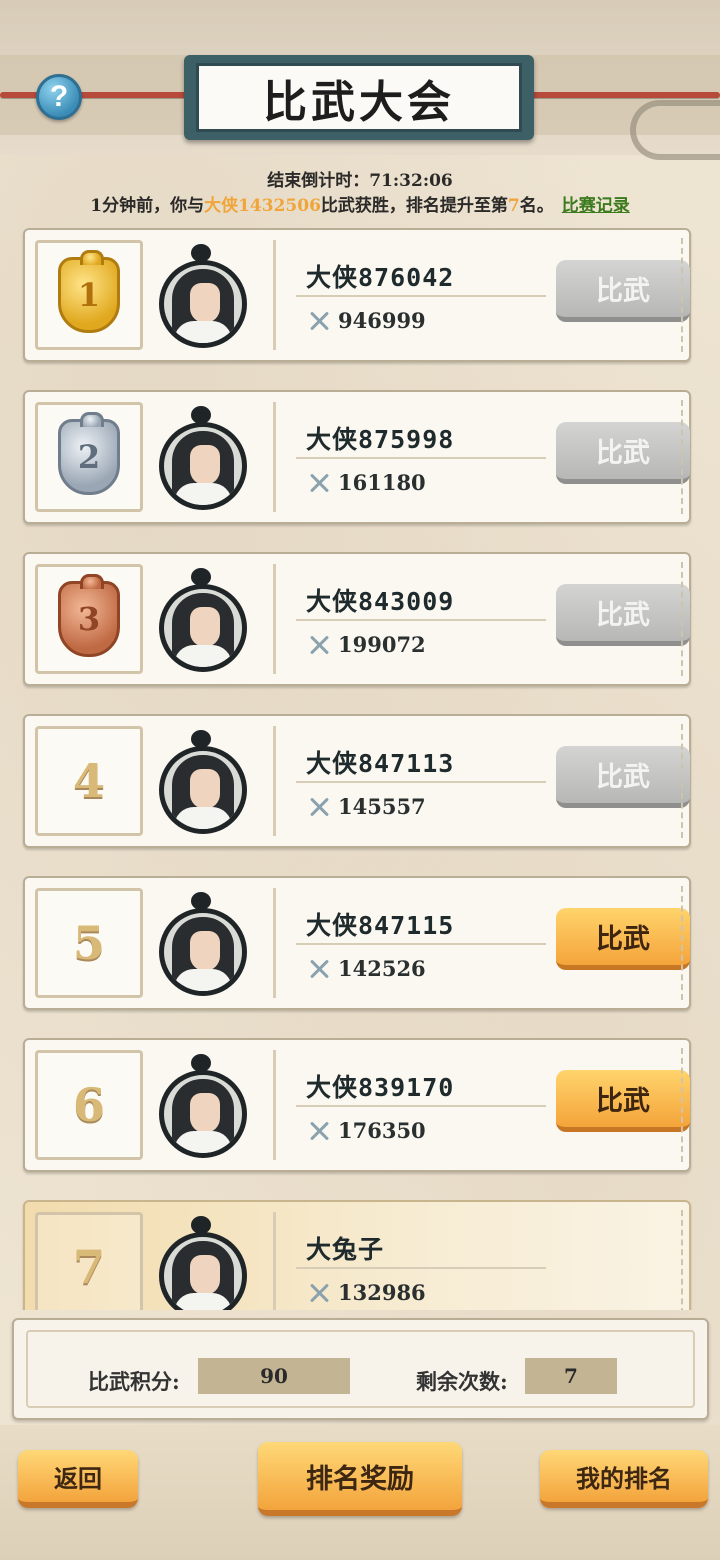 The width and height of the screenshot is (720, 1560). Describe the element at coordinates (89, 453) in the screenshot. I see `silver-medal-icon: 2` at that location.